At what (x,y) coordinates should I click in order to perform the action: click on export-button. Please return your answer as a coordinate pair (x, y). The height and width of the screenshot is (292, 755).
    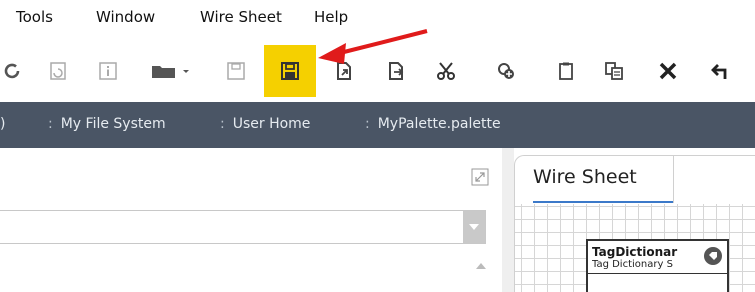
    Looking at the image, I should click on (344, 71).